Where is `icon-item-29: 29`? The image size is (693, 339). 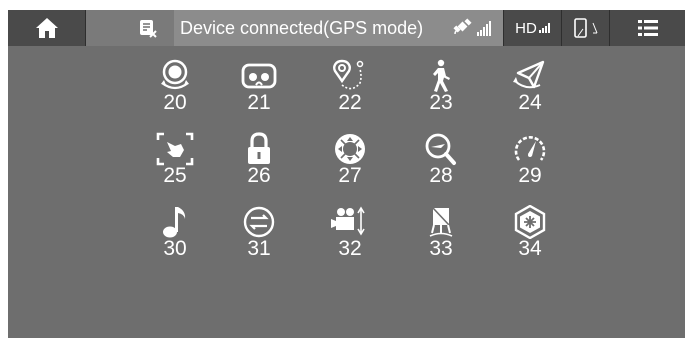 icon-item-29: 29 is located at coordinates (530, 159).